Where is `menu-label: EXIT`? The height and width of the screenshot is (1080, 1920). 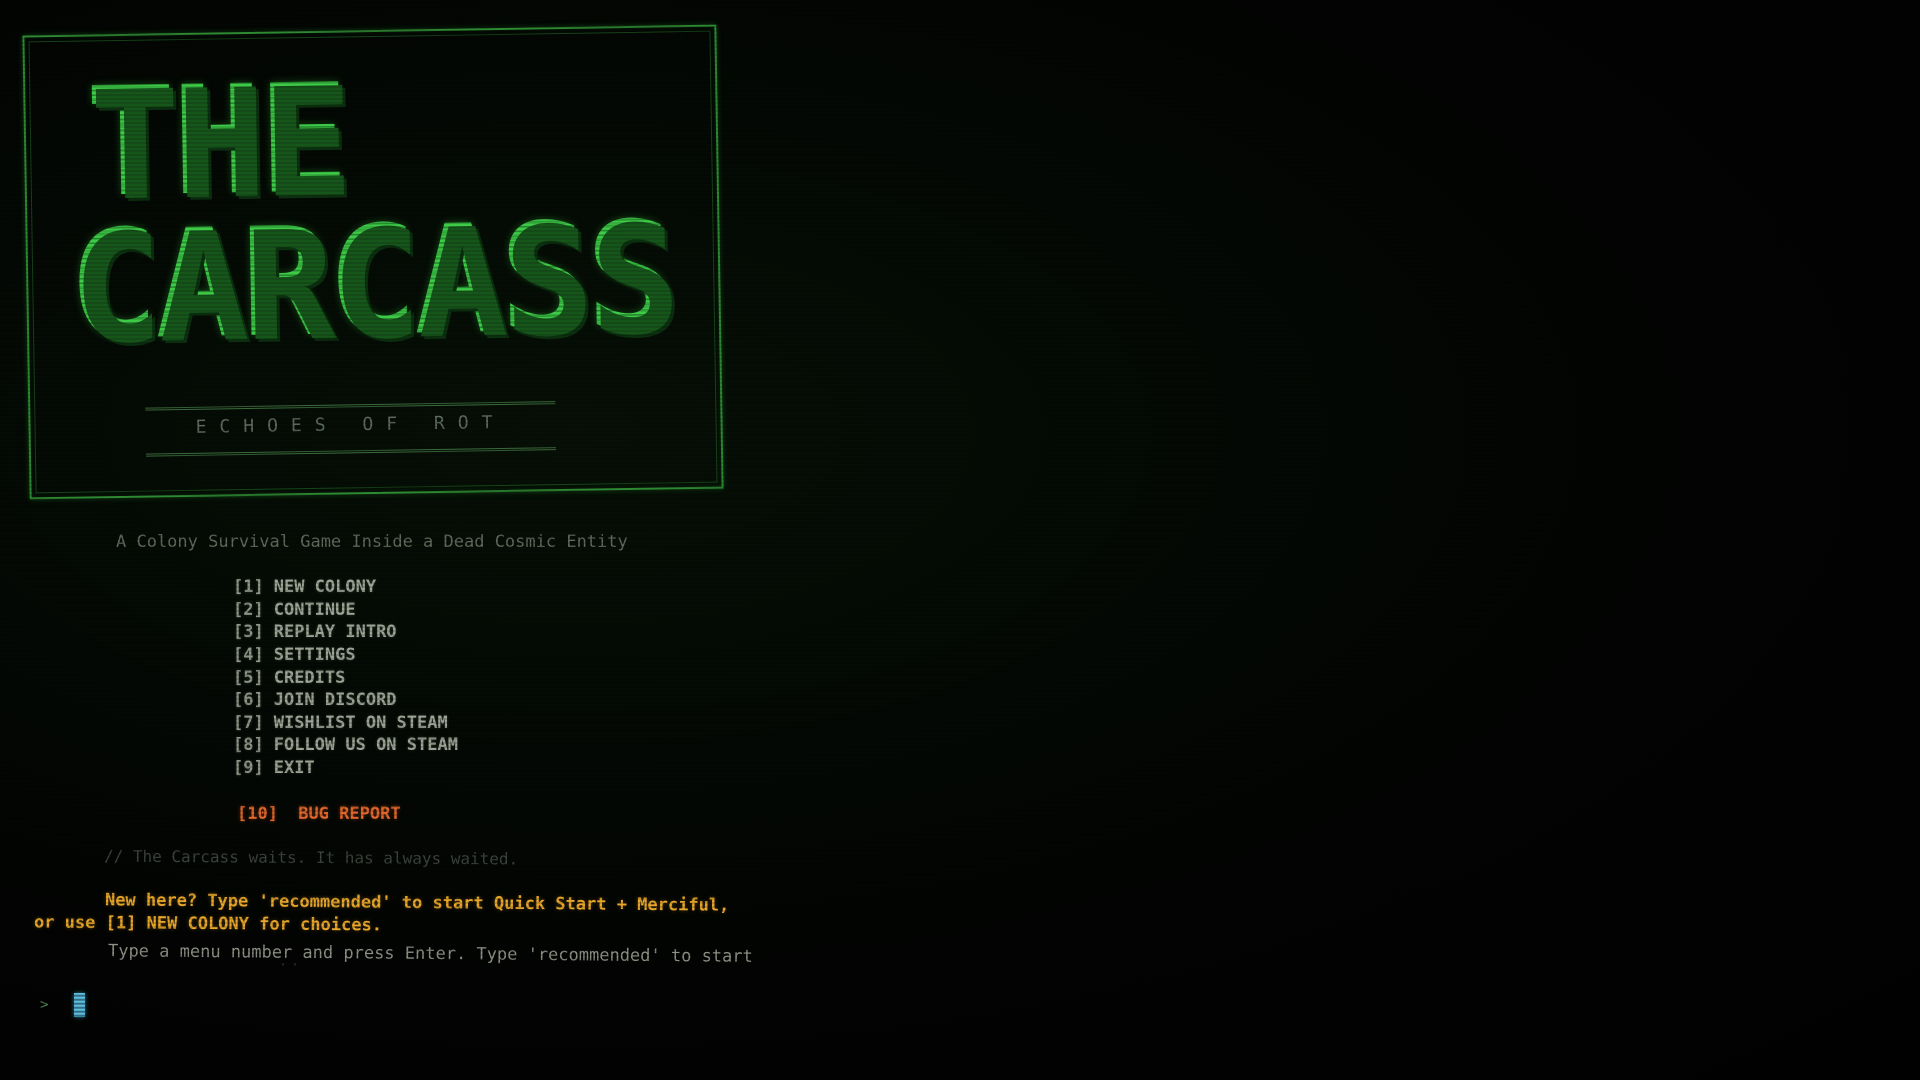 menu-label: EXIT is located at coordinates (294, 768).